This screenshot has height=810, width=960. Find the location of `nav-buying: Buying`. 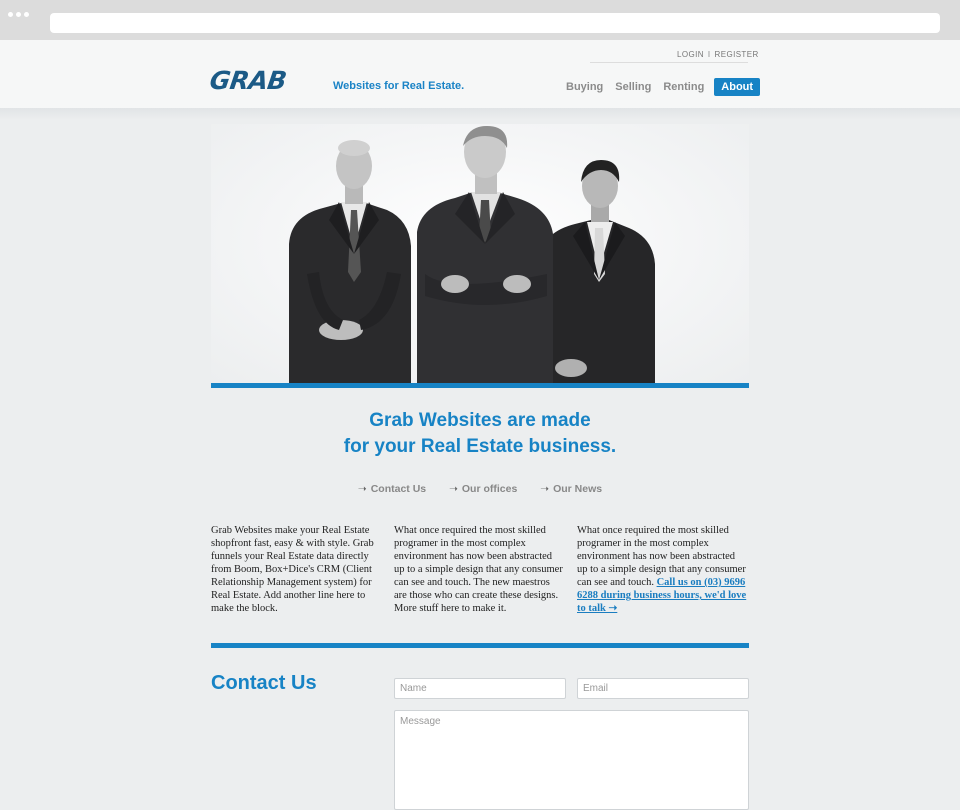

nav-buying: Buying is located at coordinates (584, 87).